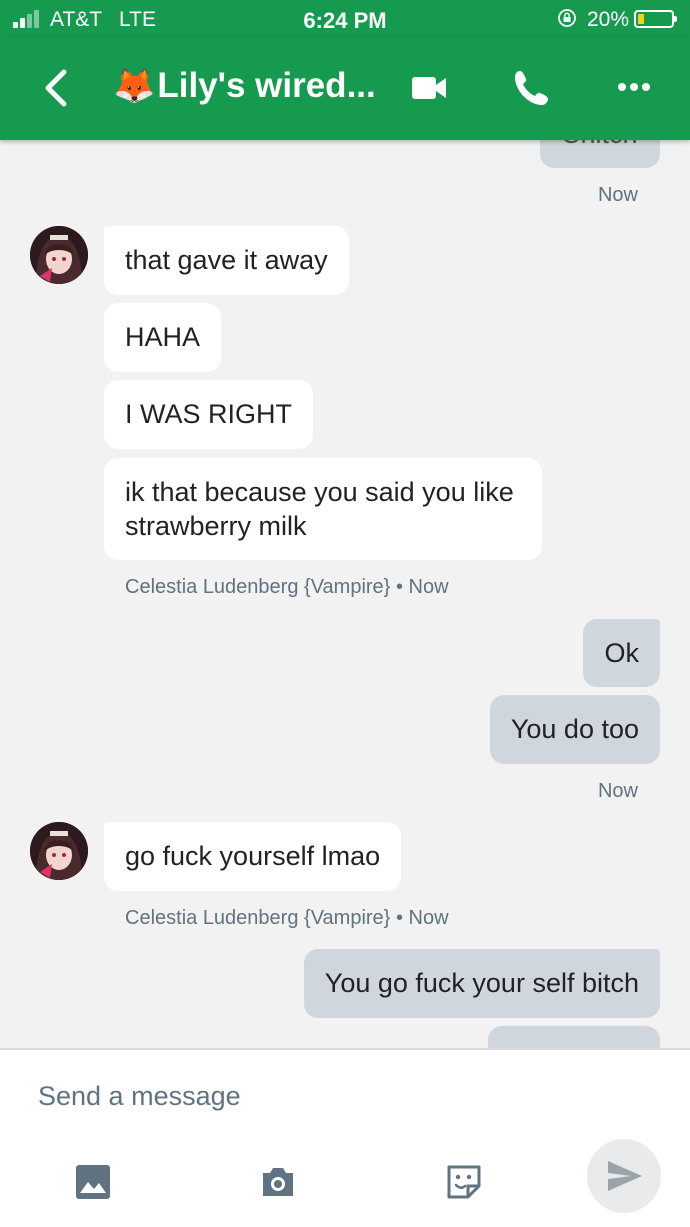  I want to click on video-call-icon, so click(429, 88).